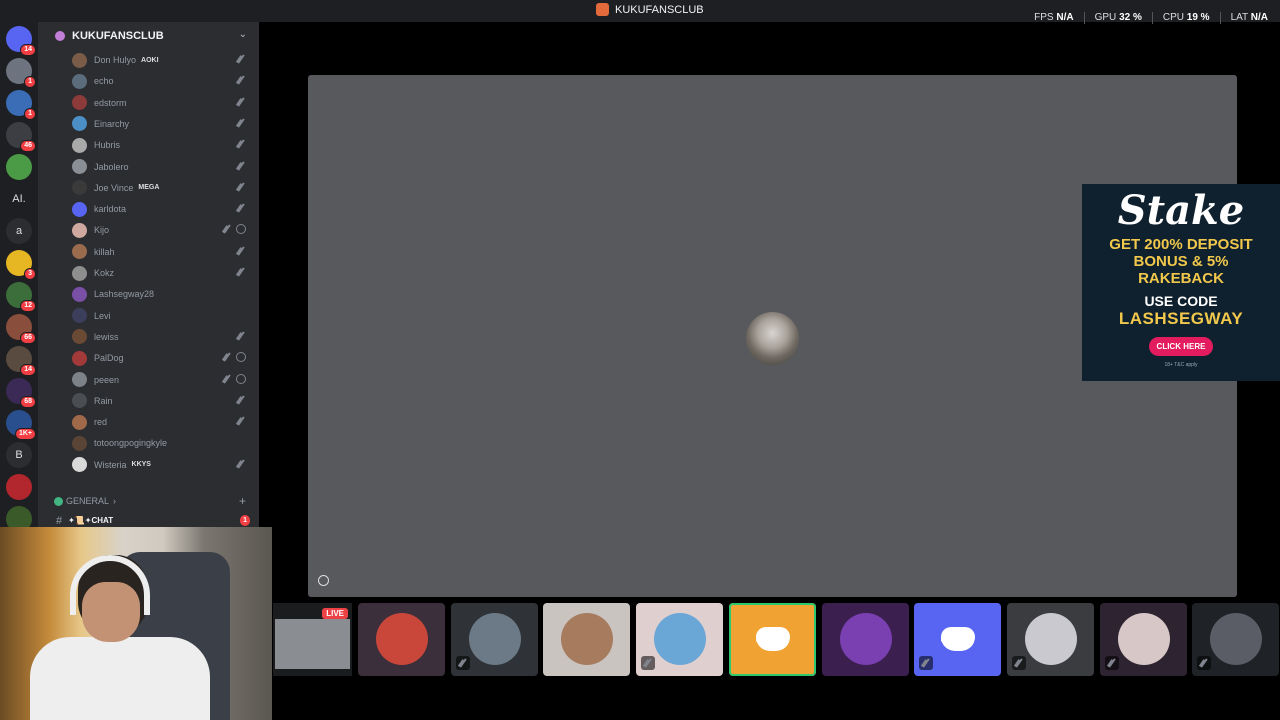 The width and height of the screenshot is (1280, 720). Describe the element at coordinates (162, 337) in the screenshot. I see `voice-member: lewiss` at that location.